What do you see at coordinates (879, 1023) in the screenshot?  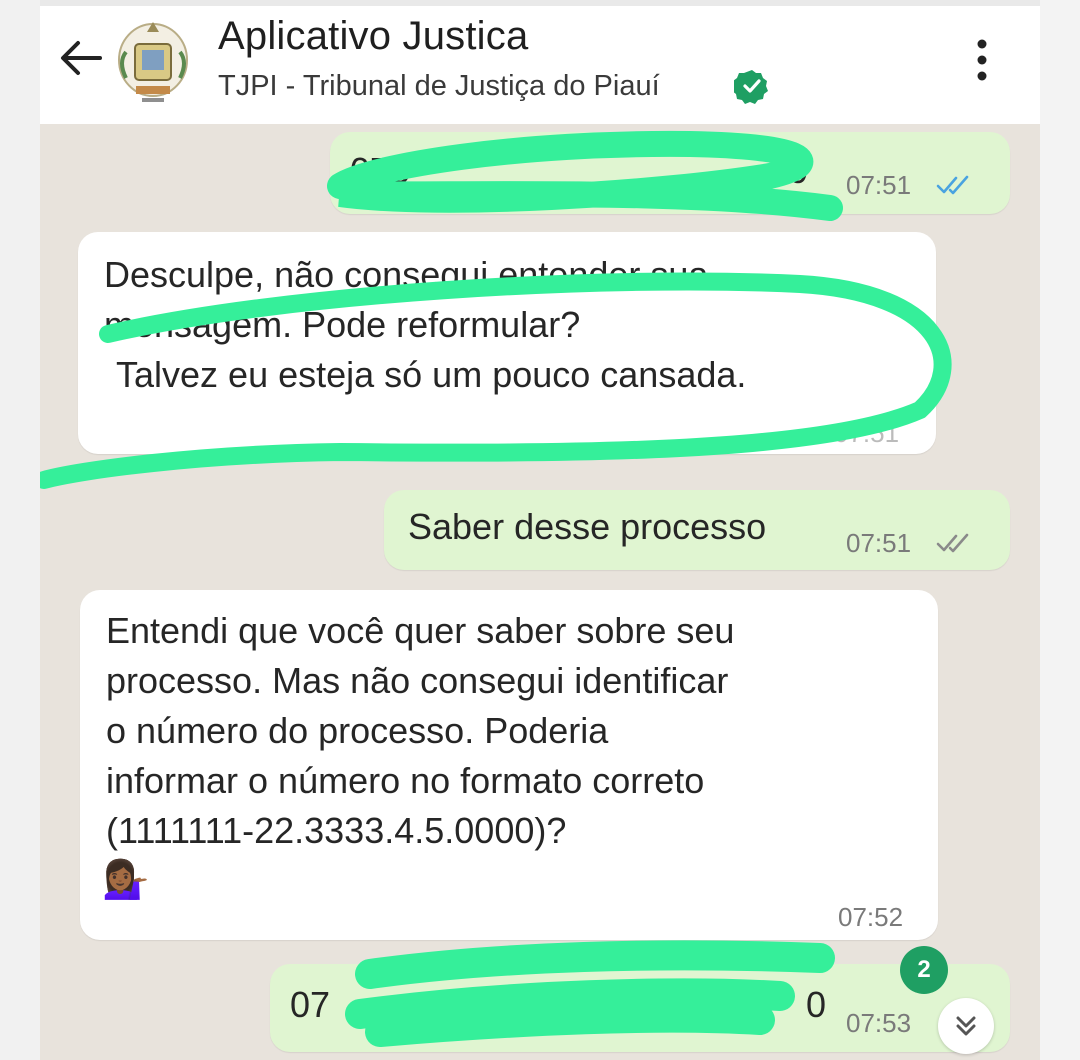 I see `message-time: 07:53` at bounding box center [879, 1023].